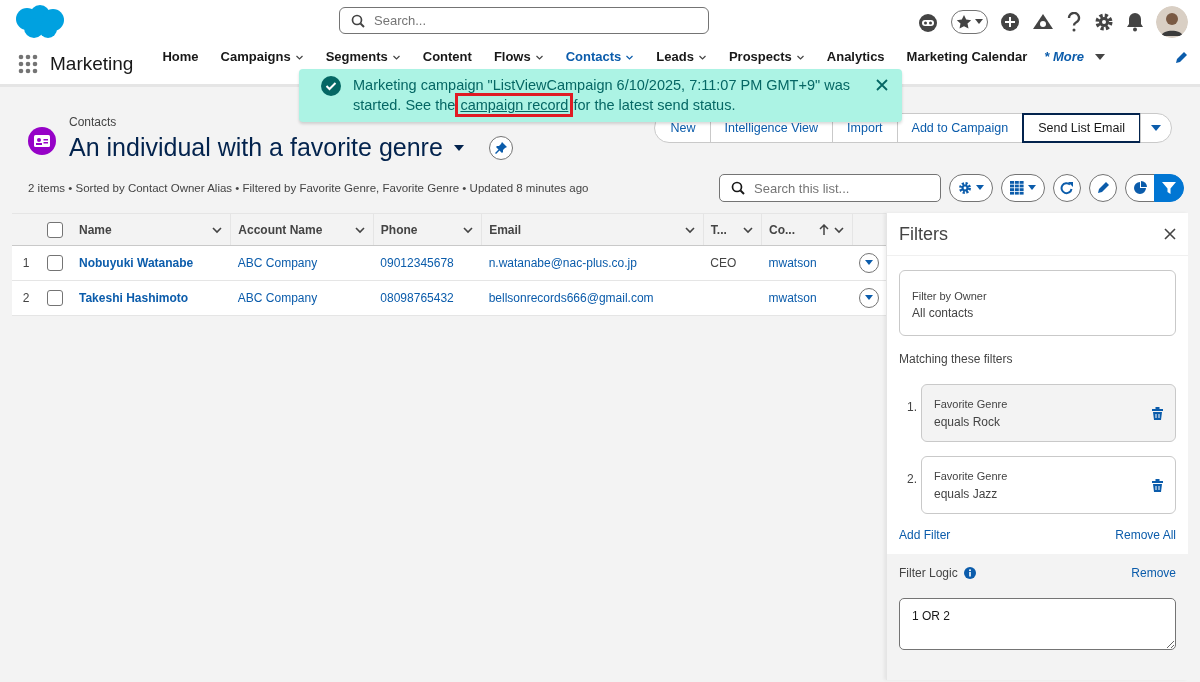  I want to click on list-view-title: An individual with a favorite genre, so click(256, 147).